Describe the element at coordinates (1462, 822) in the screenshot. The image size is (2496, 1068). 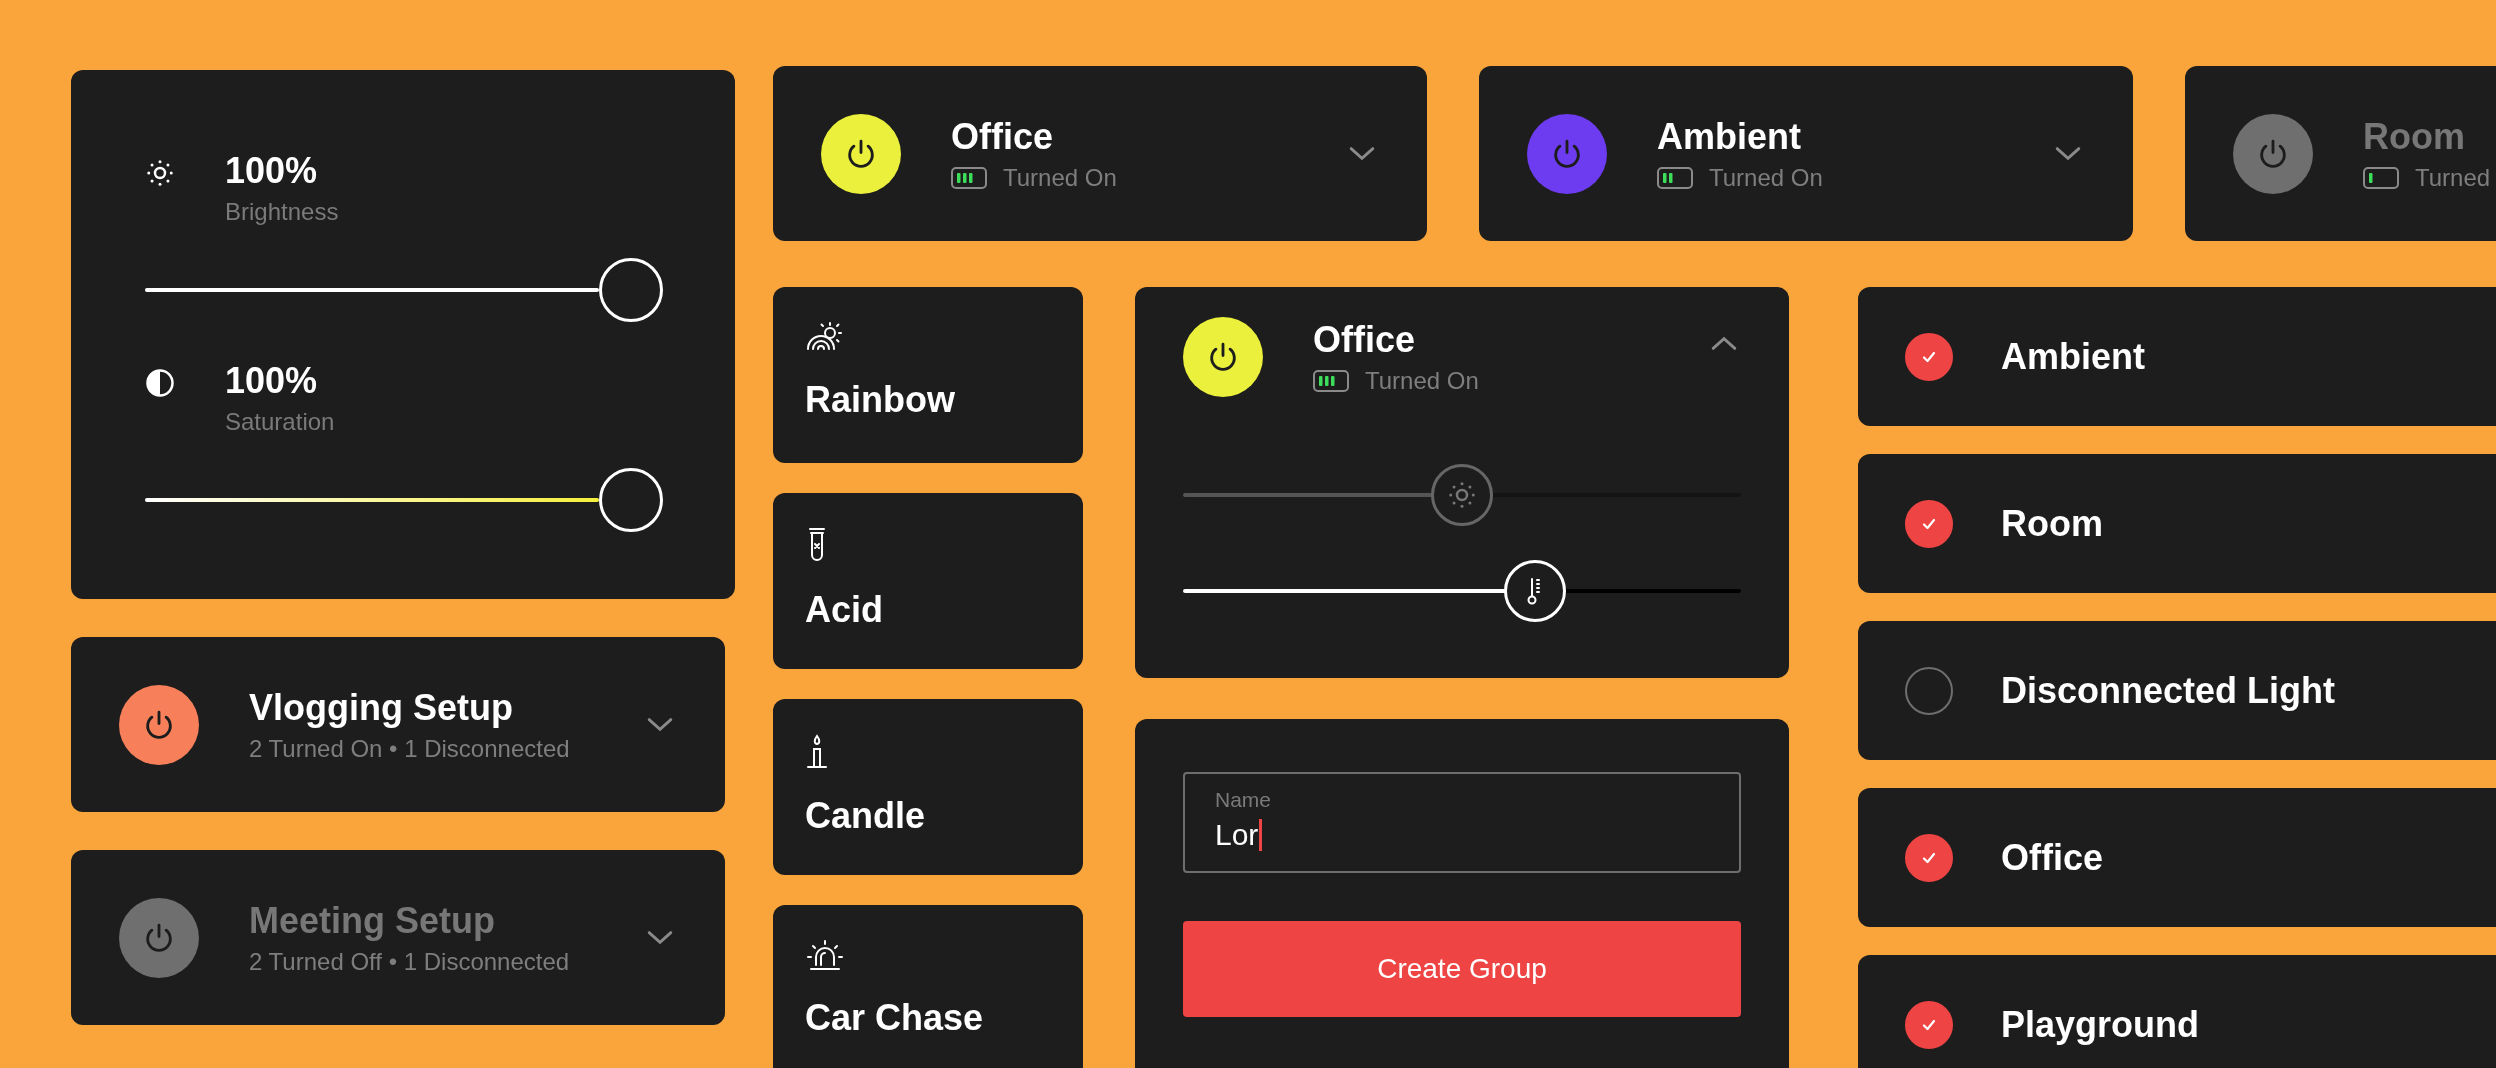
I see `name-input-field: Name Lor` at that location.